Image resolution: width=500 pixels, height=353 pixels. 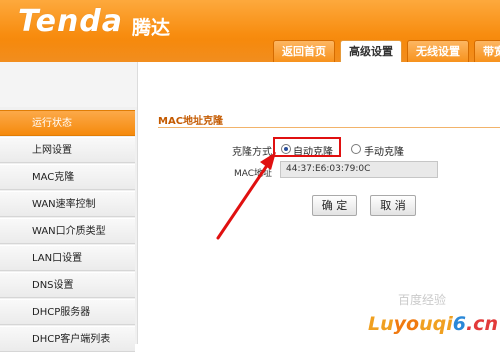 What do you see at coordinates (381, 324) in the screenshot?
I see `watermark-part-a: Lu` at bounding box center [381, 324].